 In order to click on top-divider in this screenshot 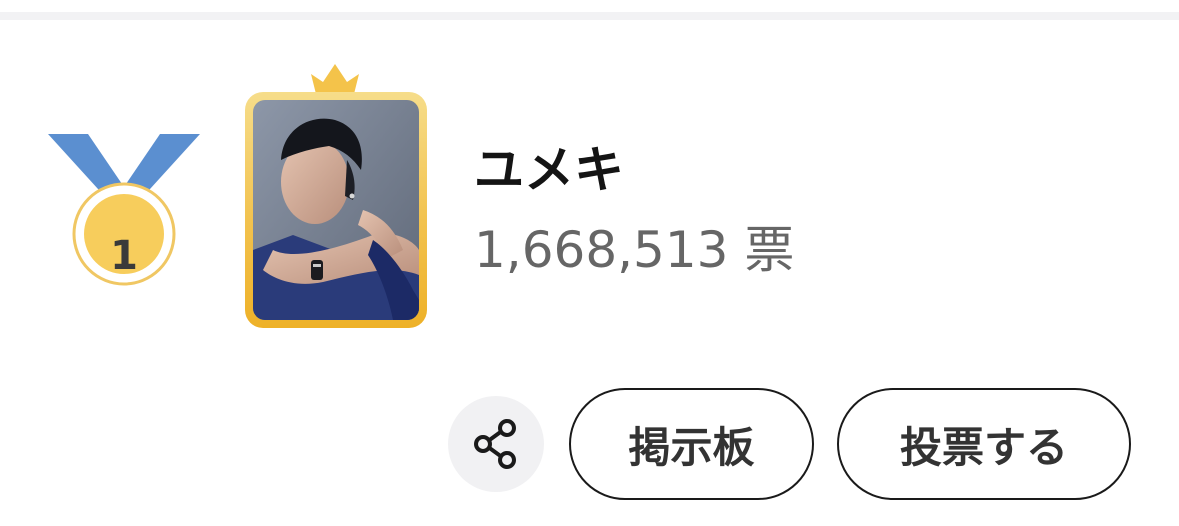, I will do `click(589, 16)`.